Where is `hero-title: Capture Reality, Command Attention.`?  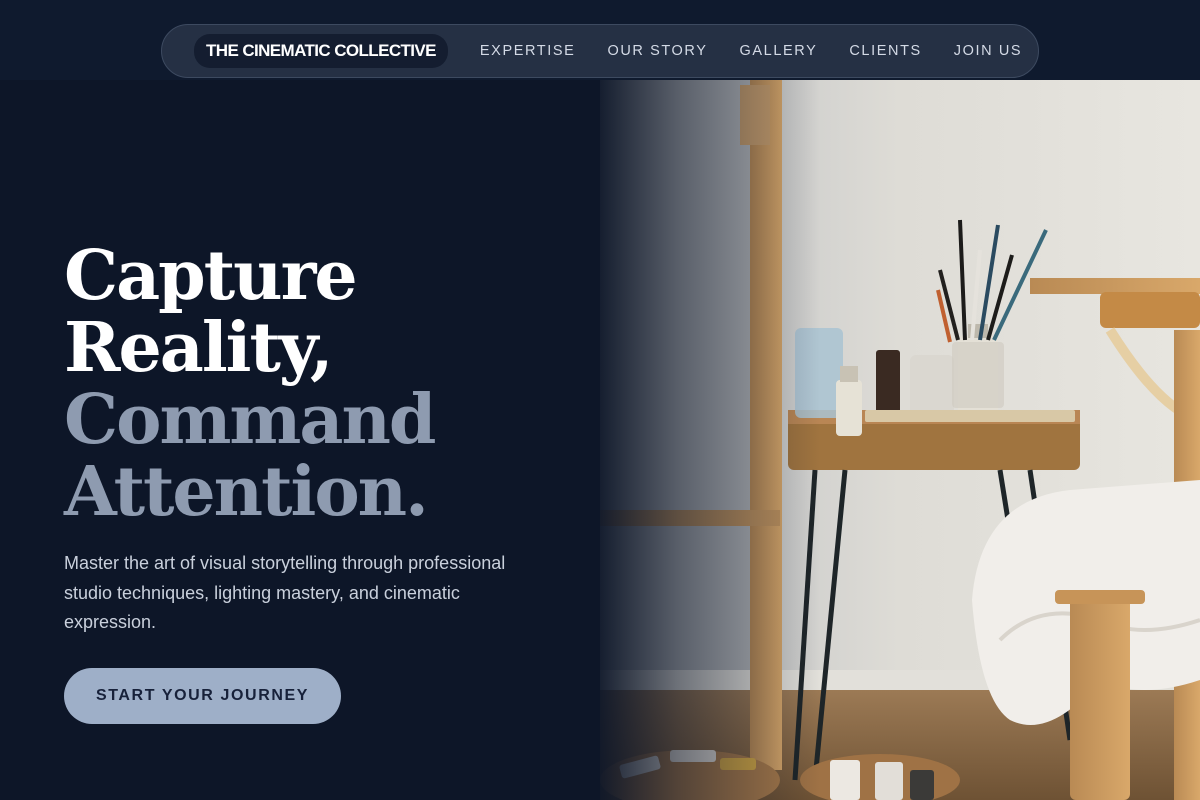 hero-title: Capture Reality, Command Attention. is located at coordinates (250, 384).